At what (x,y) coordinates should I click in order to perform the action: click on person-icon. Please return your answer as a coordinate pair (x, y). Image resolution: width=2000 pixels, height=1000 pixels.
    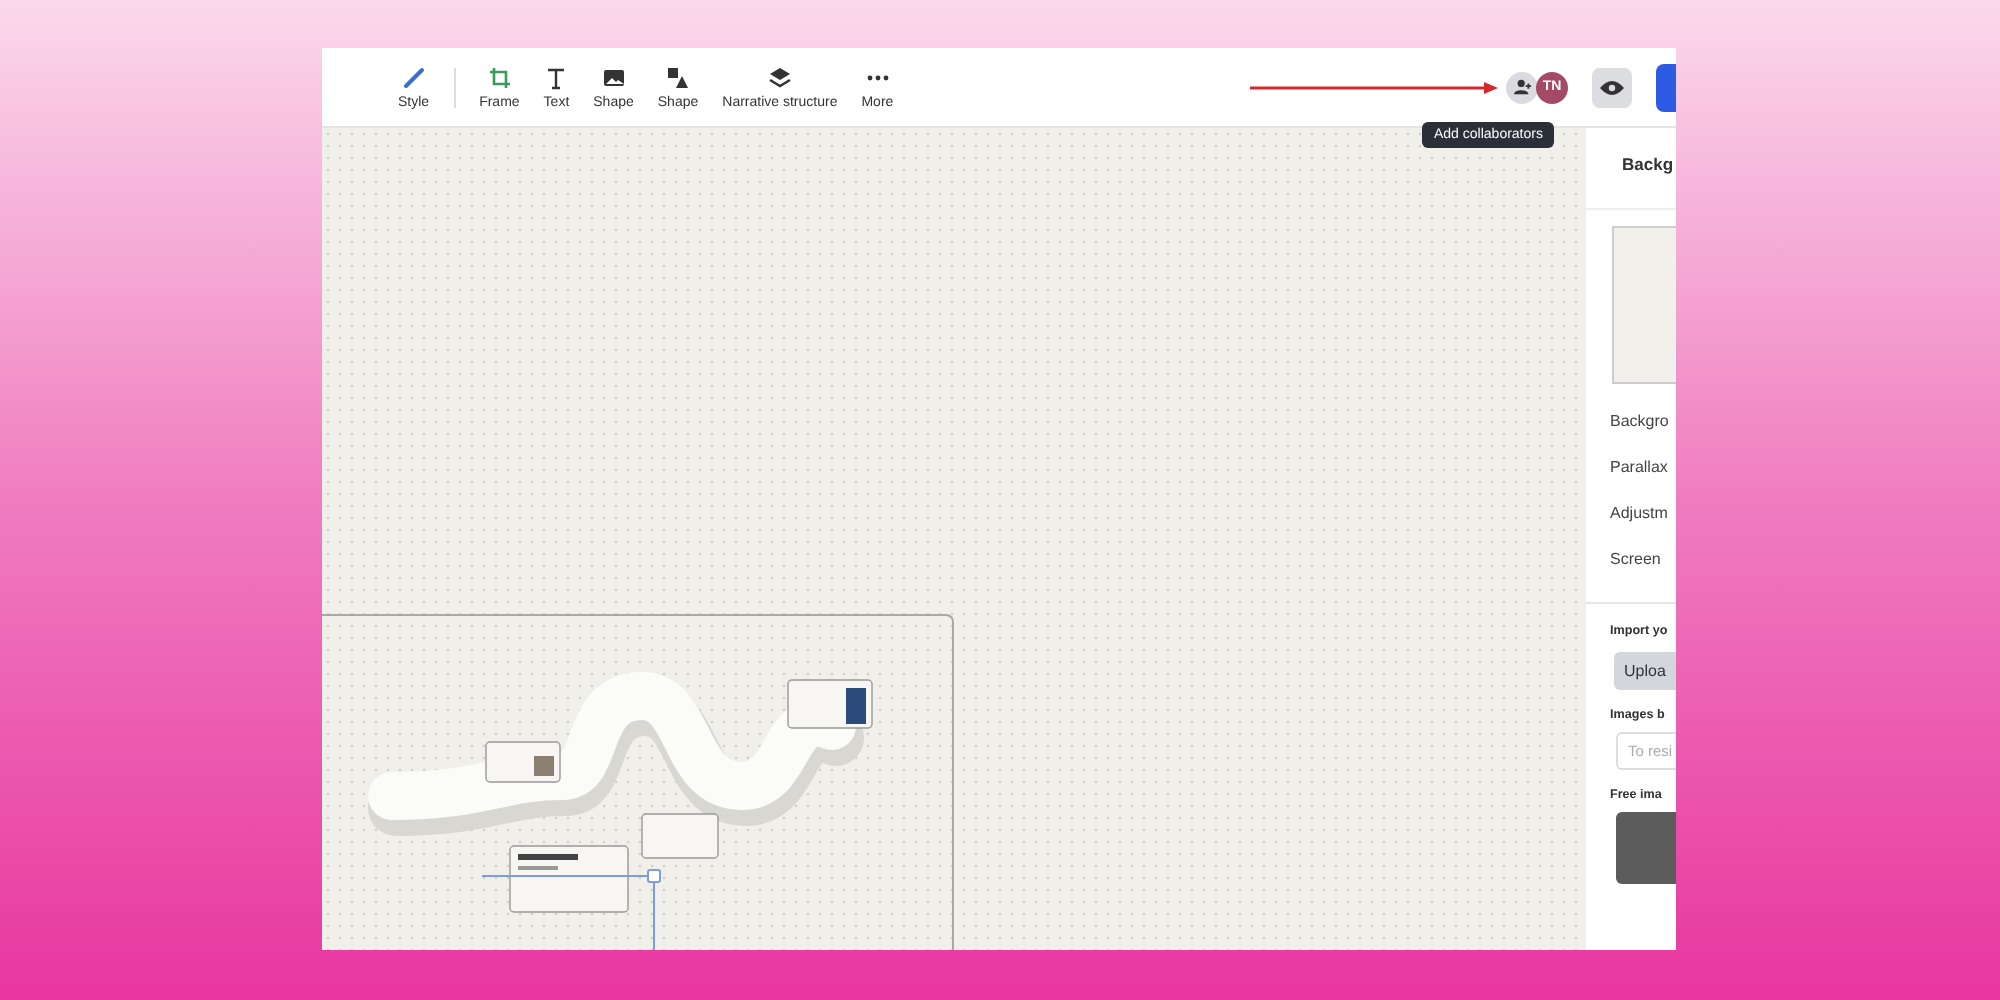
    Looking at the image, I should click on (1522, 87).